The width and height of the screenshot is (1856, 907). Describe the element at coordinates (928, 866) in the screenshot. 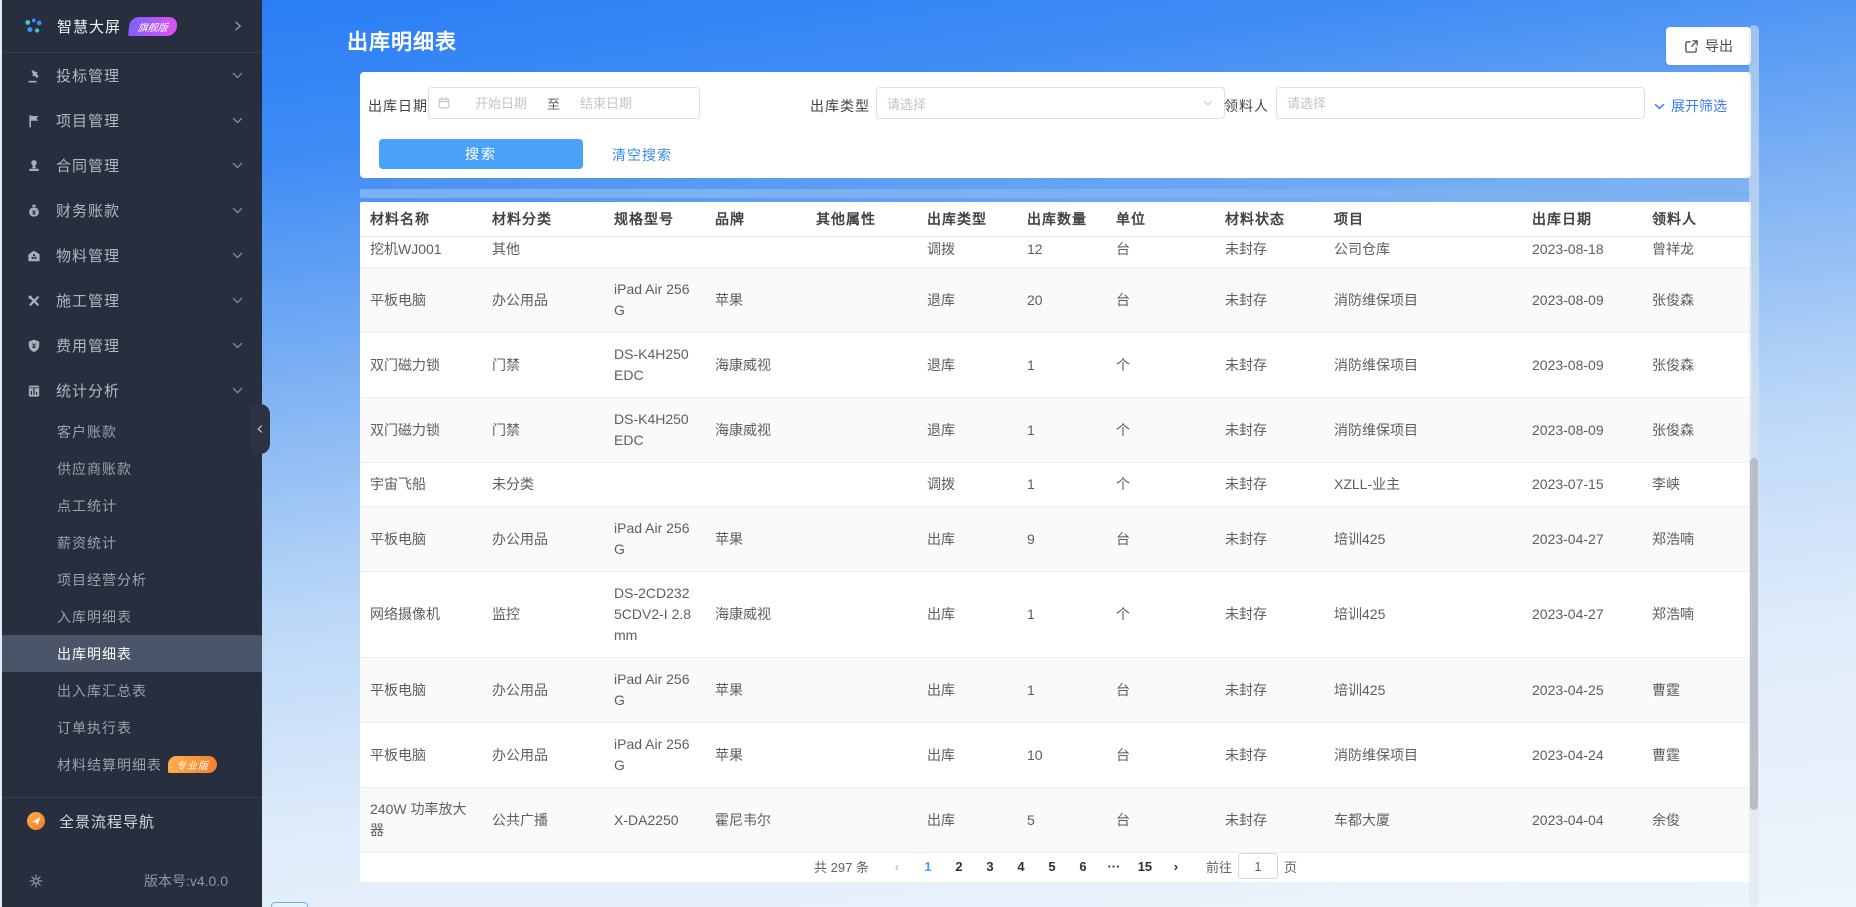

I see `page-number: 1` at that location.